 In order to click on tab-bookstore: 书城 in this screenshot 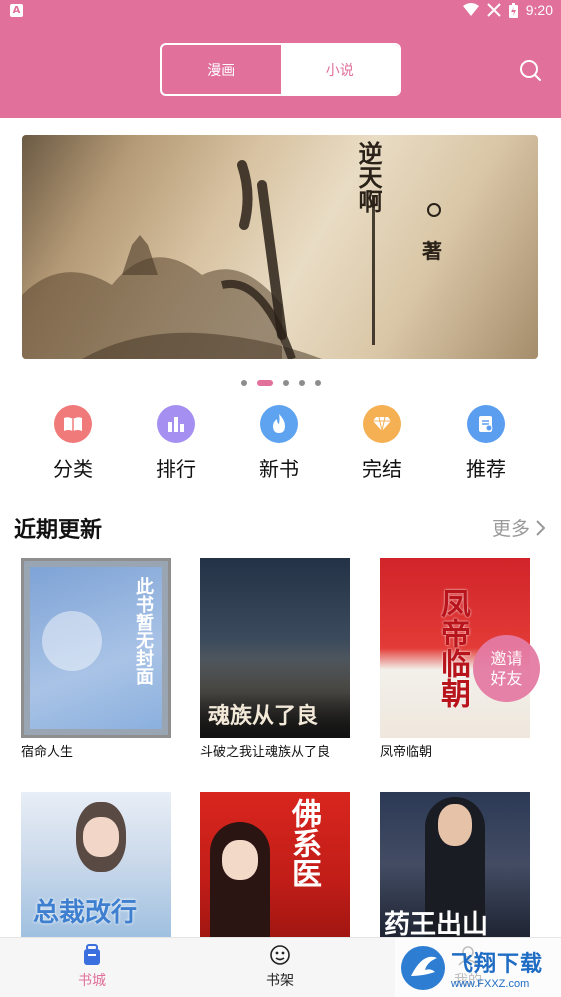, I will do `click(92, 967)`.